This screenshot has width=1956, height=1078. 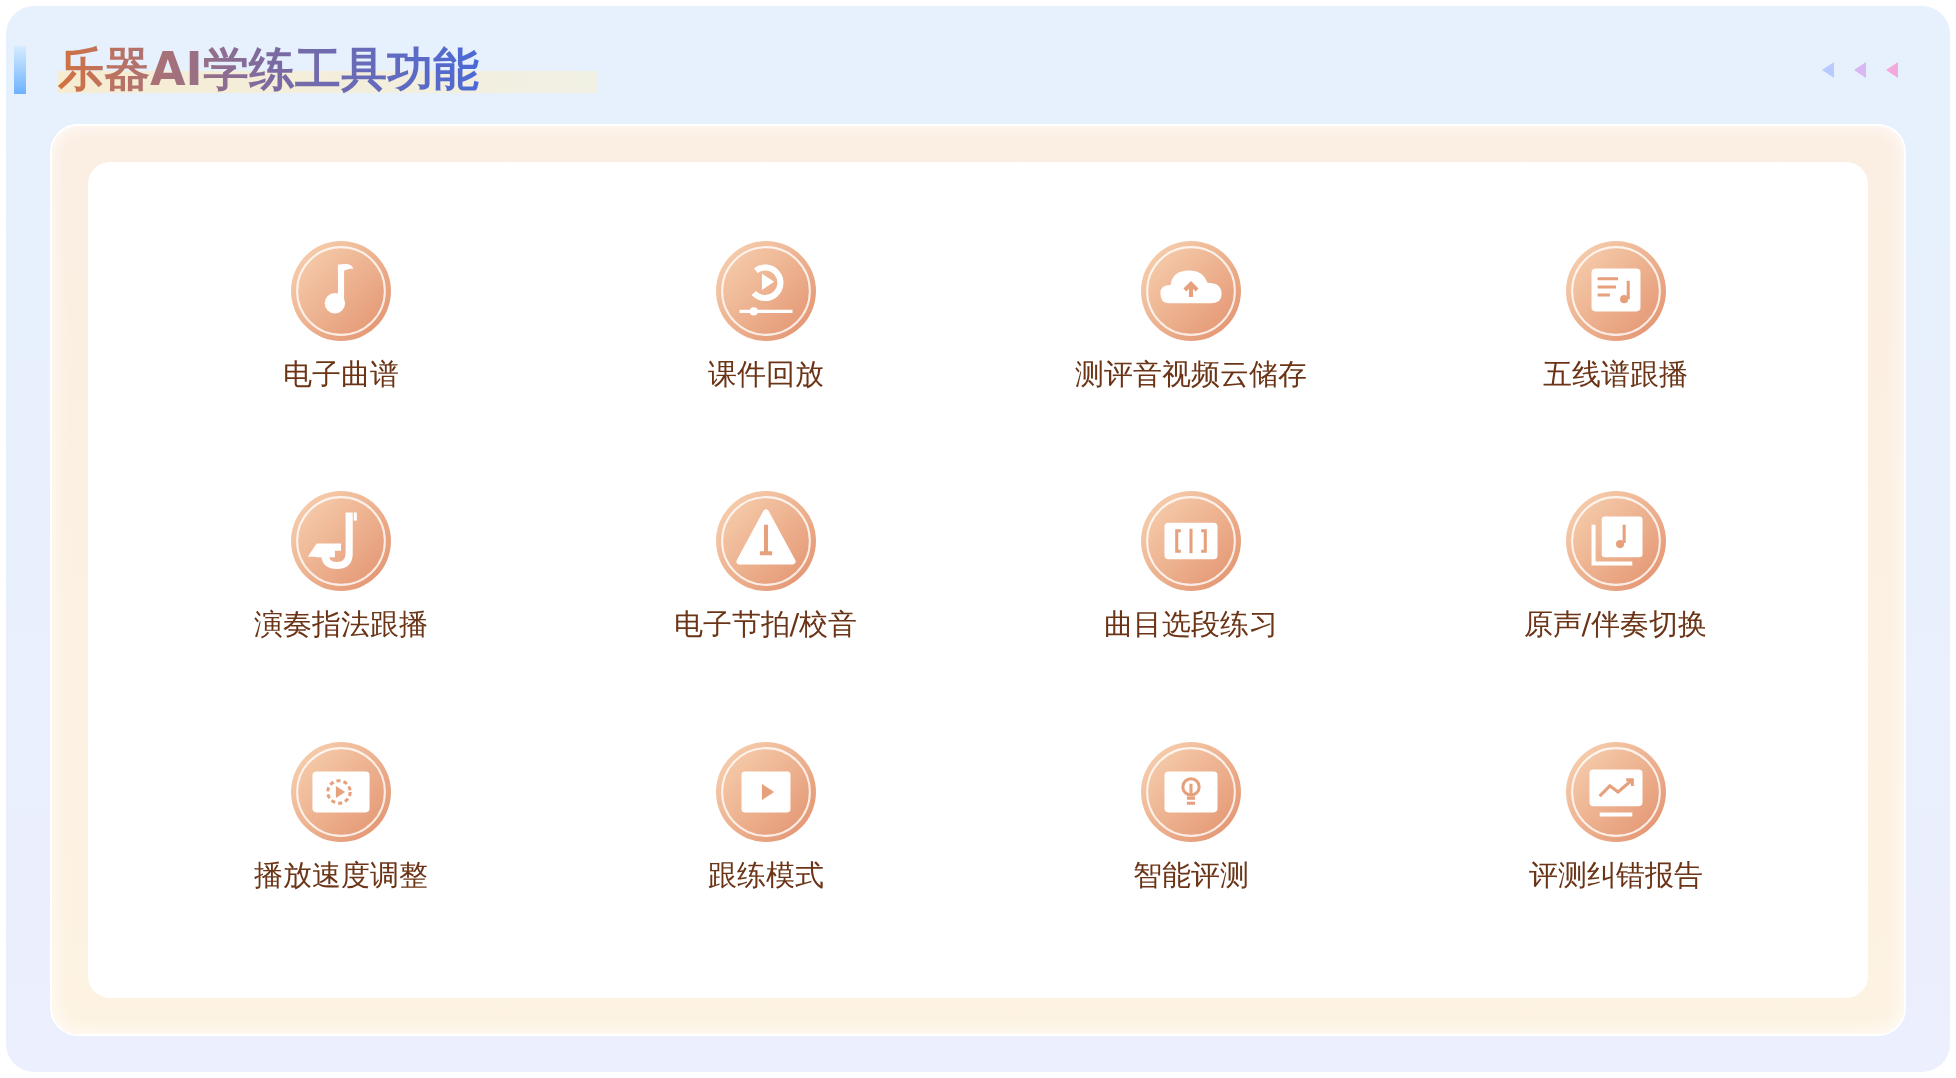 What do you see at coordinates (1190, 541) in the screenshot?
I see `segment-icon` at bounding box center [1190, 541].